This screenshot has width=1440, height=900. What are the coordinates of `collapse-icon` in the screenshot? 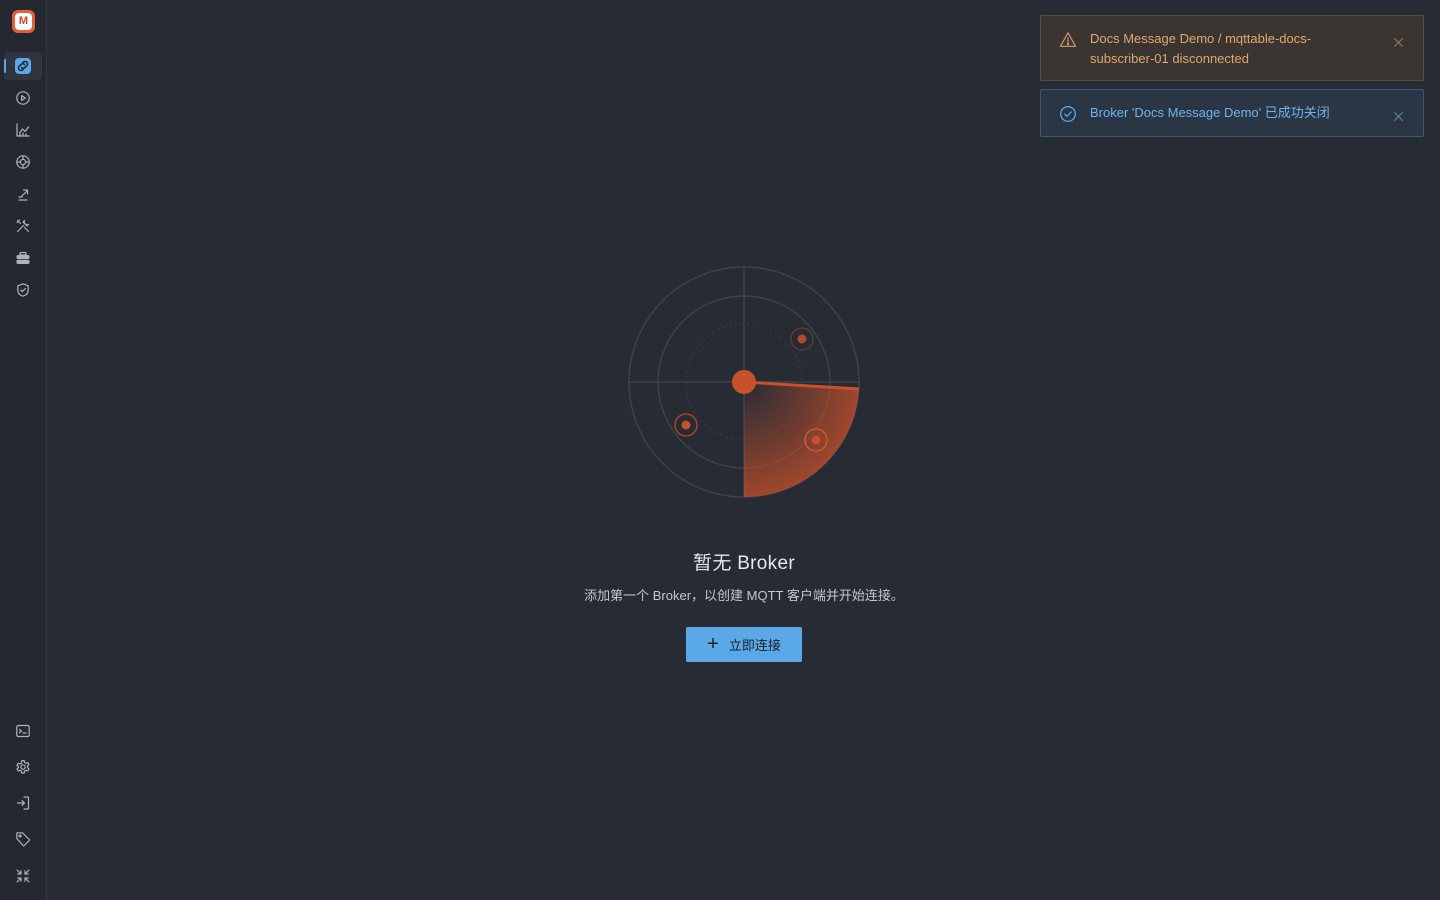 It's located at (23, 876).